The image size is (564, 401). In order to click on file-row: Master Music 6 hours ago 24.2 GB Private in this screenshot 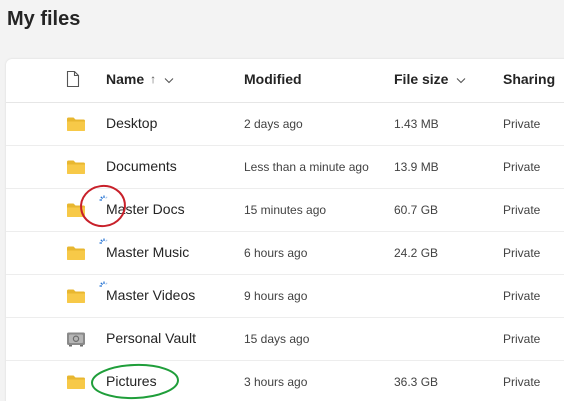, I will do `click(285, 253)`.